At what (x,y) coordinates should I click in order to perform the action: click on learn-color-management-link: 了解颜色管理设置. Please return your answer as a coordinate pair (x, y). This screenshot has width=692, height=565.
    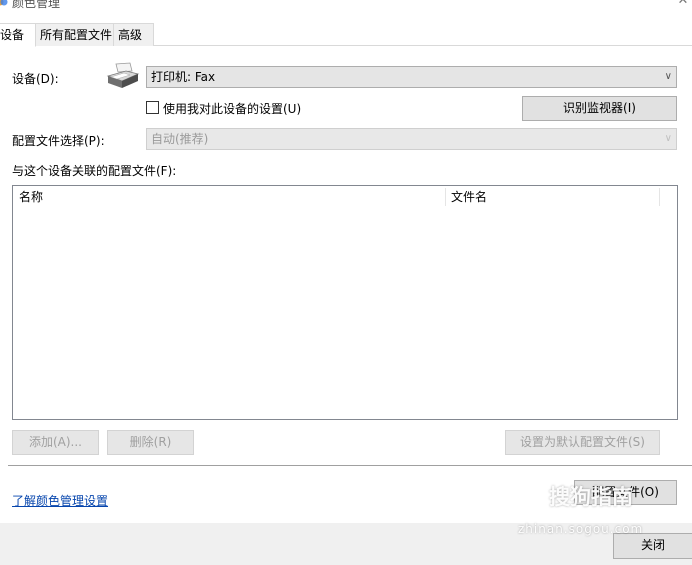
    Looking at the image, I should click on (60, 500).